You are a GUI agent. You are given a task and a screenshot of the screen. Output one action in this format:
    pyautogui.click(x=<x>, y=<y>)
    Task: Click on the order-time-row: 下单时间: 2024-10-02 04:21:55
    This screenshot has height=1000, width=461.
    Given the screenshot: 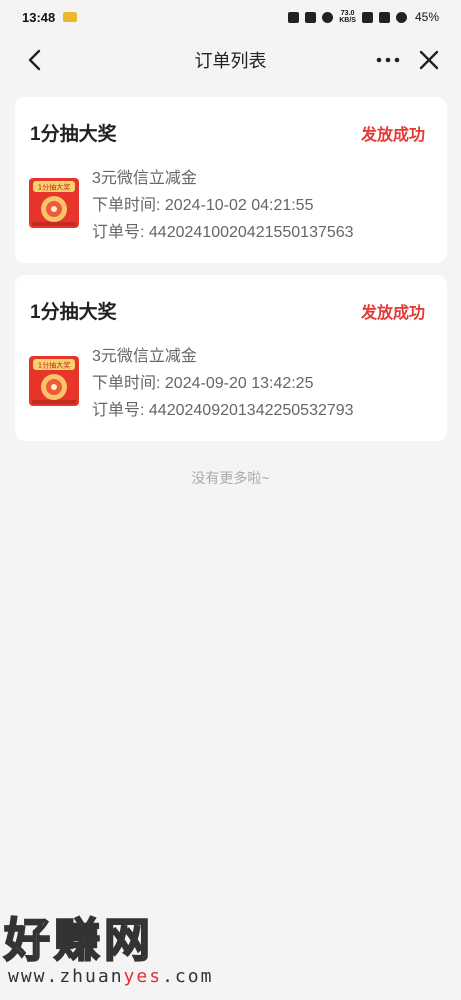 What is the action you would take?
    pyautogui.click(x=223, y=205)
    